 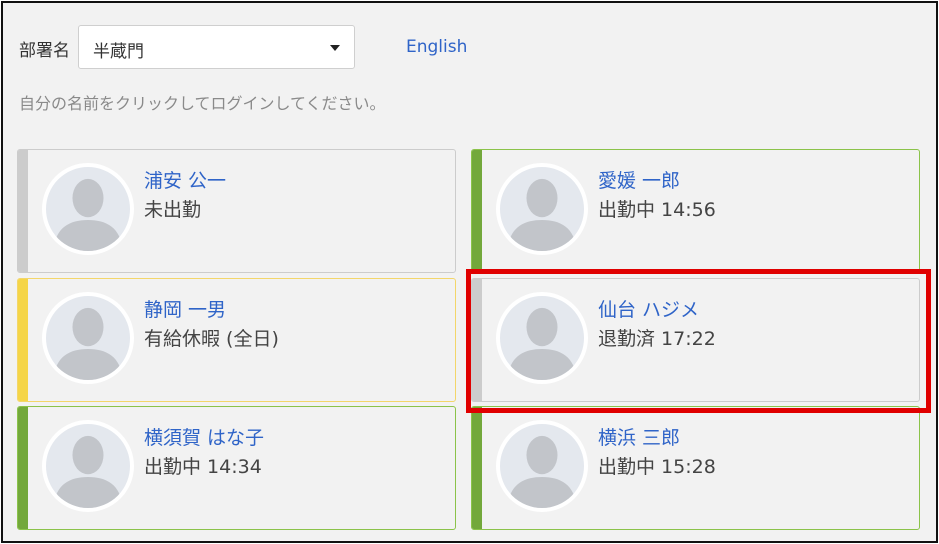 I want to click on employee-status: 未出勤, so click(x=173, y=210).